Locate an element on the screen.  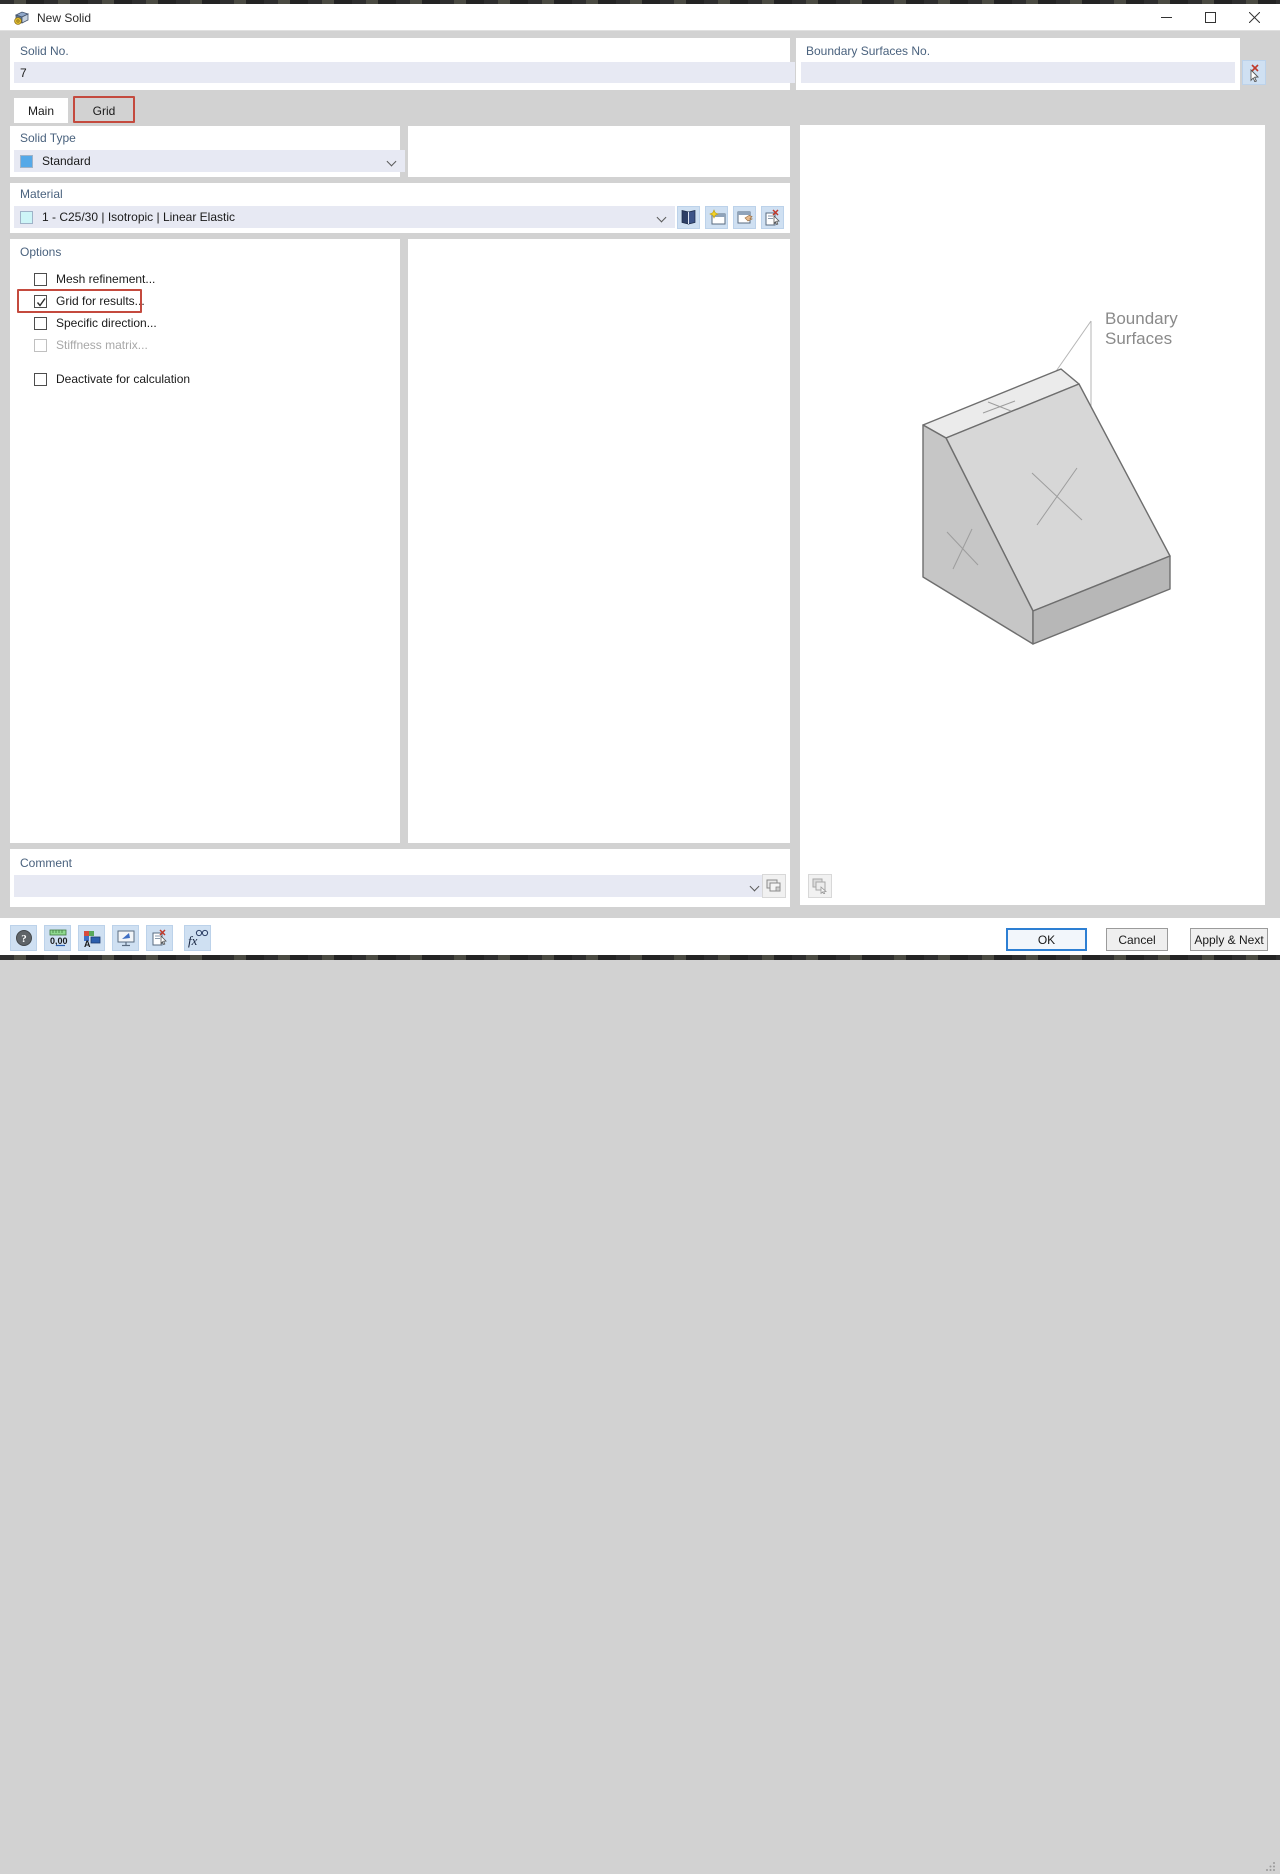
formula-button: fx is located at coordinates (197, 938).